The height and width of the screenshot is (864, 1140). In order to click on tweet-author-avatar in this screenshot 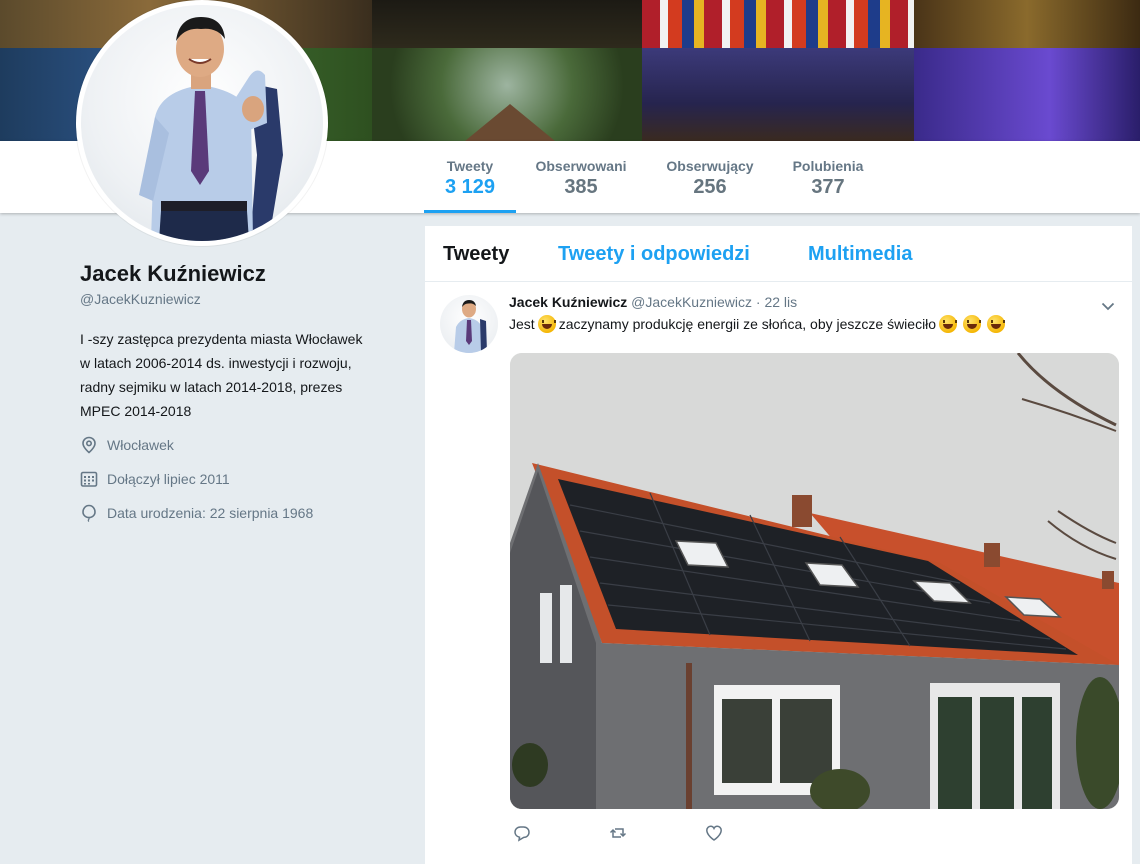, I will do `click(469, 324)`.